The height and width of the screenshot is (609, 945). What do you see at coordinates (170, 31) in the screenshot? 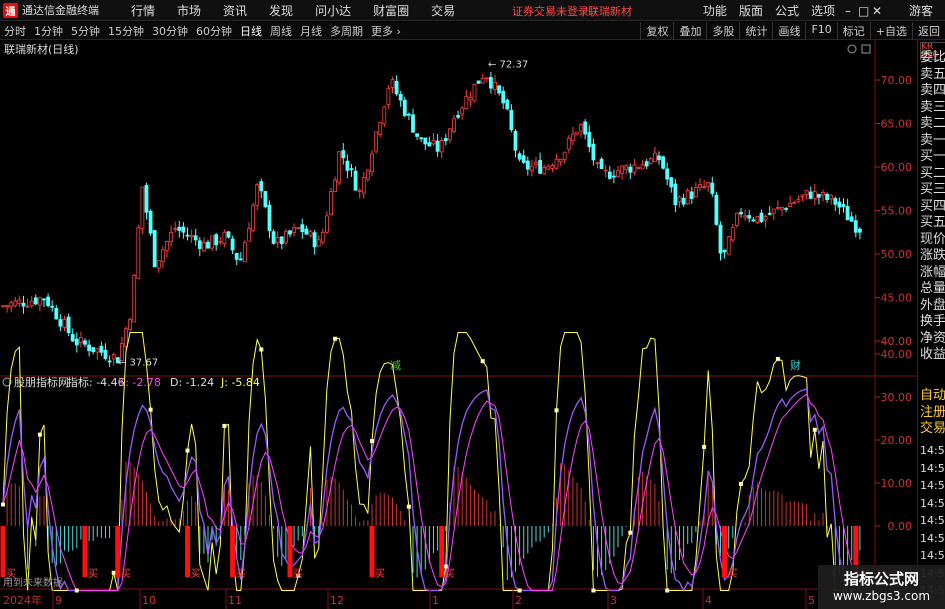
I see `period-30min: 30分钟` at bounding box center [170, 31].